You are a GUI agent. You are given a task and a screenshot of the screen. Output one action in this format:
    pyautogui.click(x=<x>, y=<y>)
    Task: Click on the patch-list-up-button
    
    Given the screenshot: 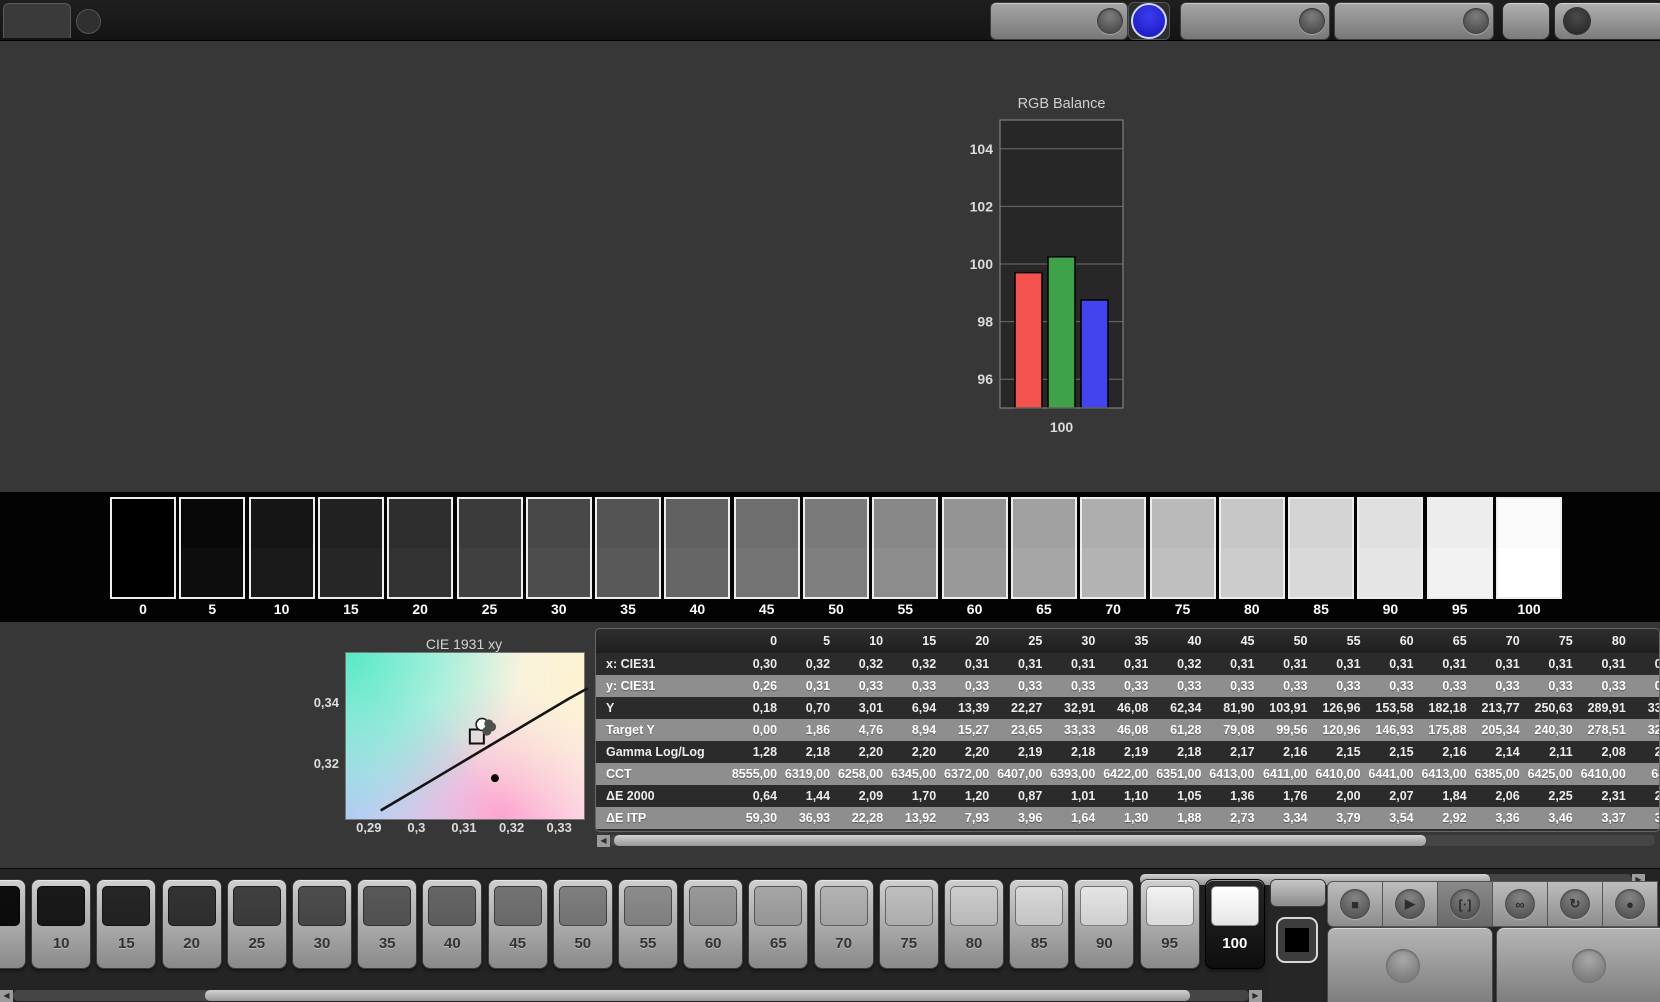 What is the action you would take?
    pyautogui.click(x=1298, y=893)
    